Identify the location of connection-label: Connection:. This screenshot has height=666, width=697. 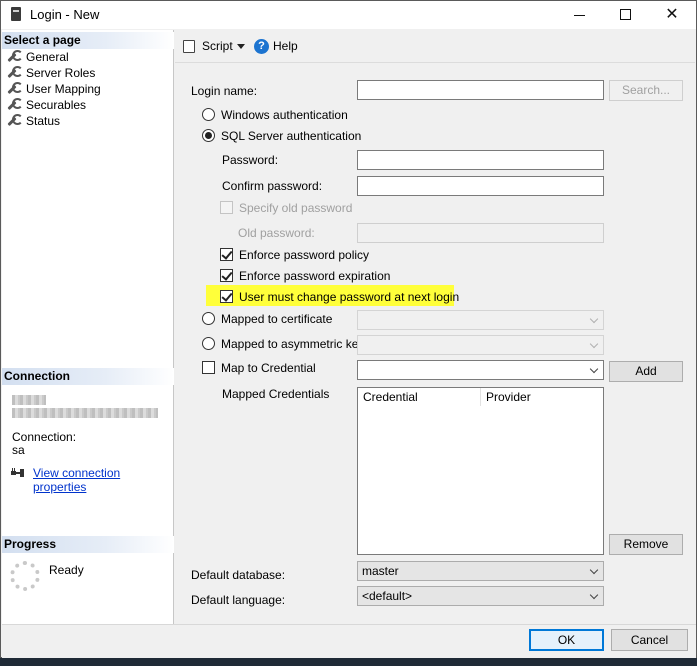
(44, 437).